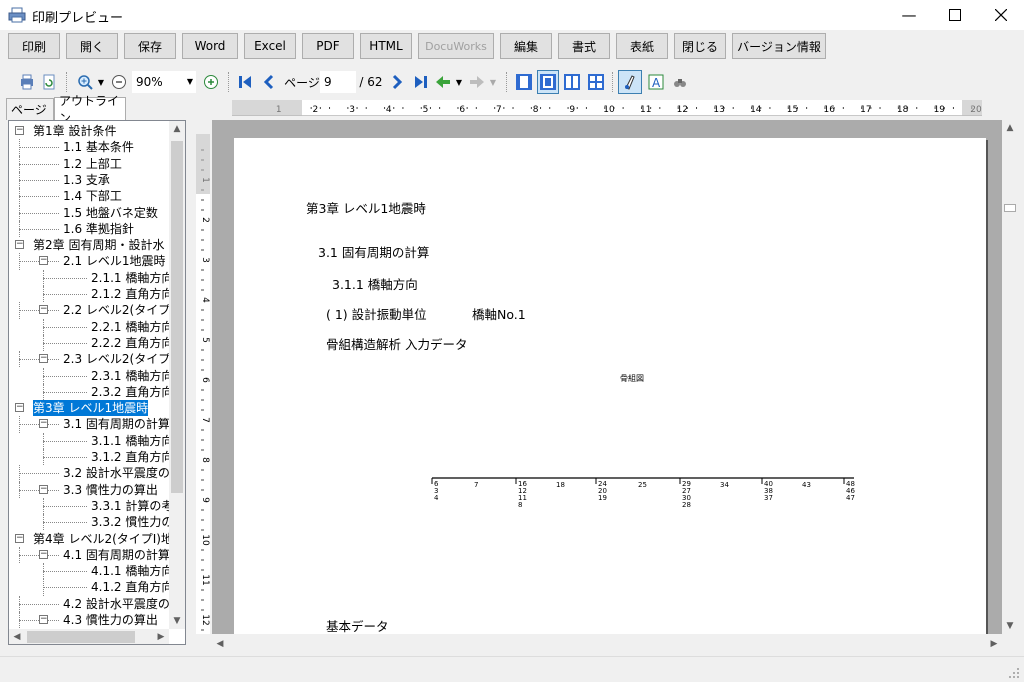 This screenshot has height=682, width=1024. Describe the element at coordinates (477, 82) in the screenshot. I see `forward-button` at that location.